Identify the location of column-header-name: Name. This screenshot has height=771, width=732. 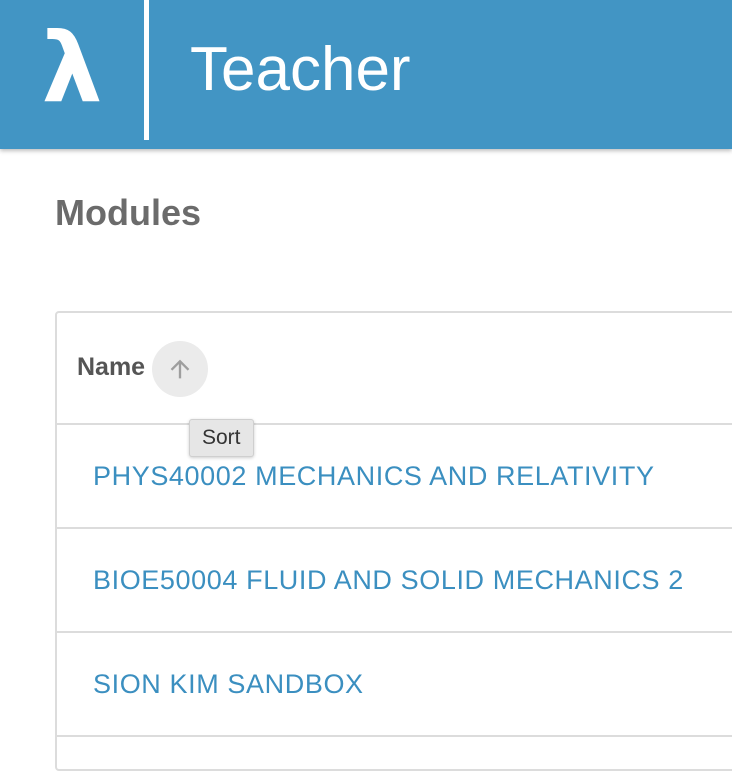
(111, 367).